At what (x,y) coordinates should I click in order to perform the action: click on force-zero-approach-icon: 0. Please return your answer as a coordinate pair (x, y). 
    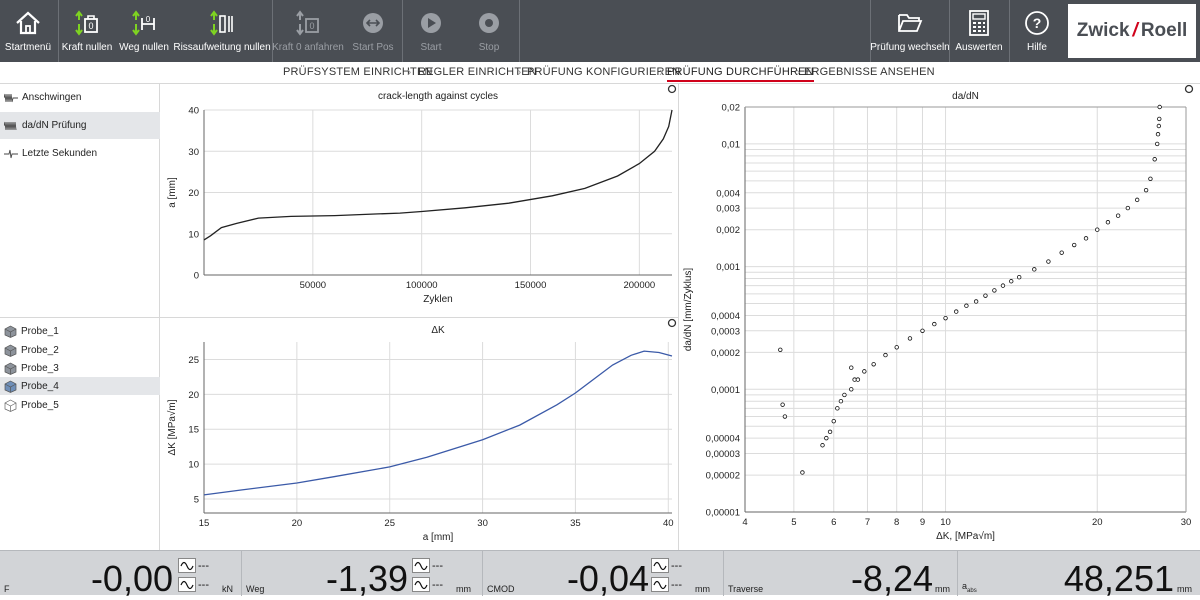
    Looking at the image, I should click on (307, 23).